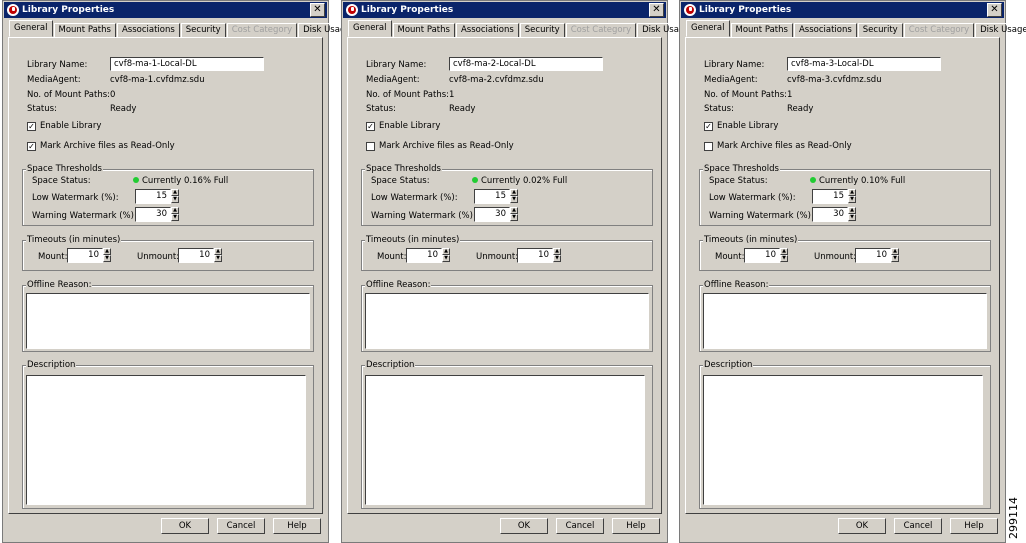 The width and height of the screenshot is (1026, 543). I want to click on status-label: Status:, so click(42, 109).